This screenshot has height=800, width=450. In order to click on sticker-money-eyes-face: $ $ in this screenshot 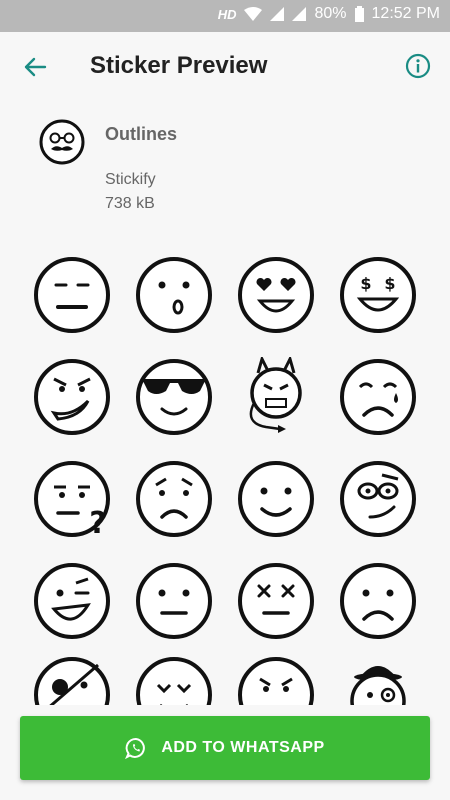, I will do `click(378, 295)`.